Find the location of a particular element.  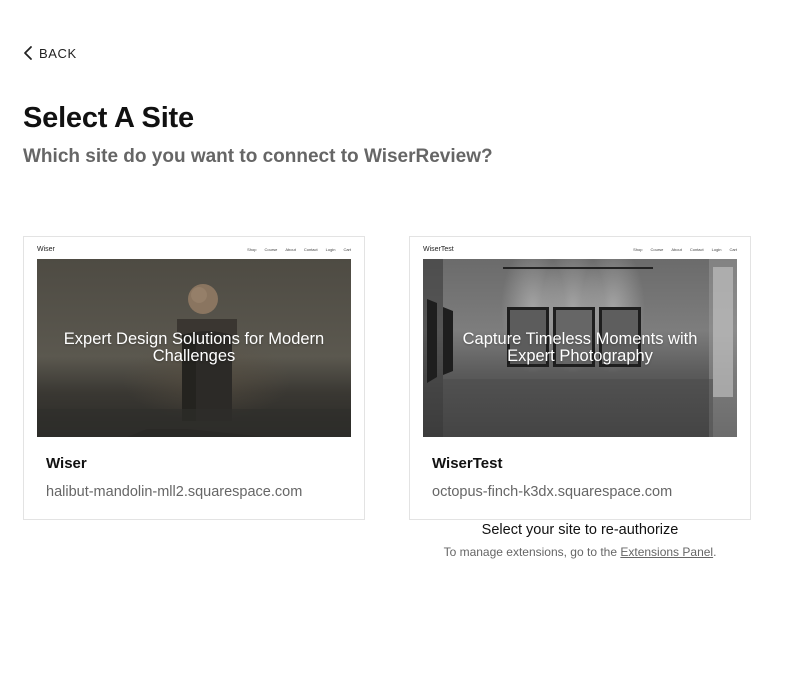

back-label: BACK is located at coordinates (58, 53).